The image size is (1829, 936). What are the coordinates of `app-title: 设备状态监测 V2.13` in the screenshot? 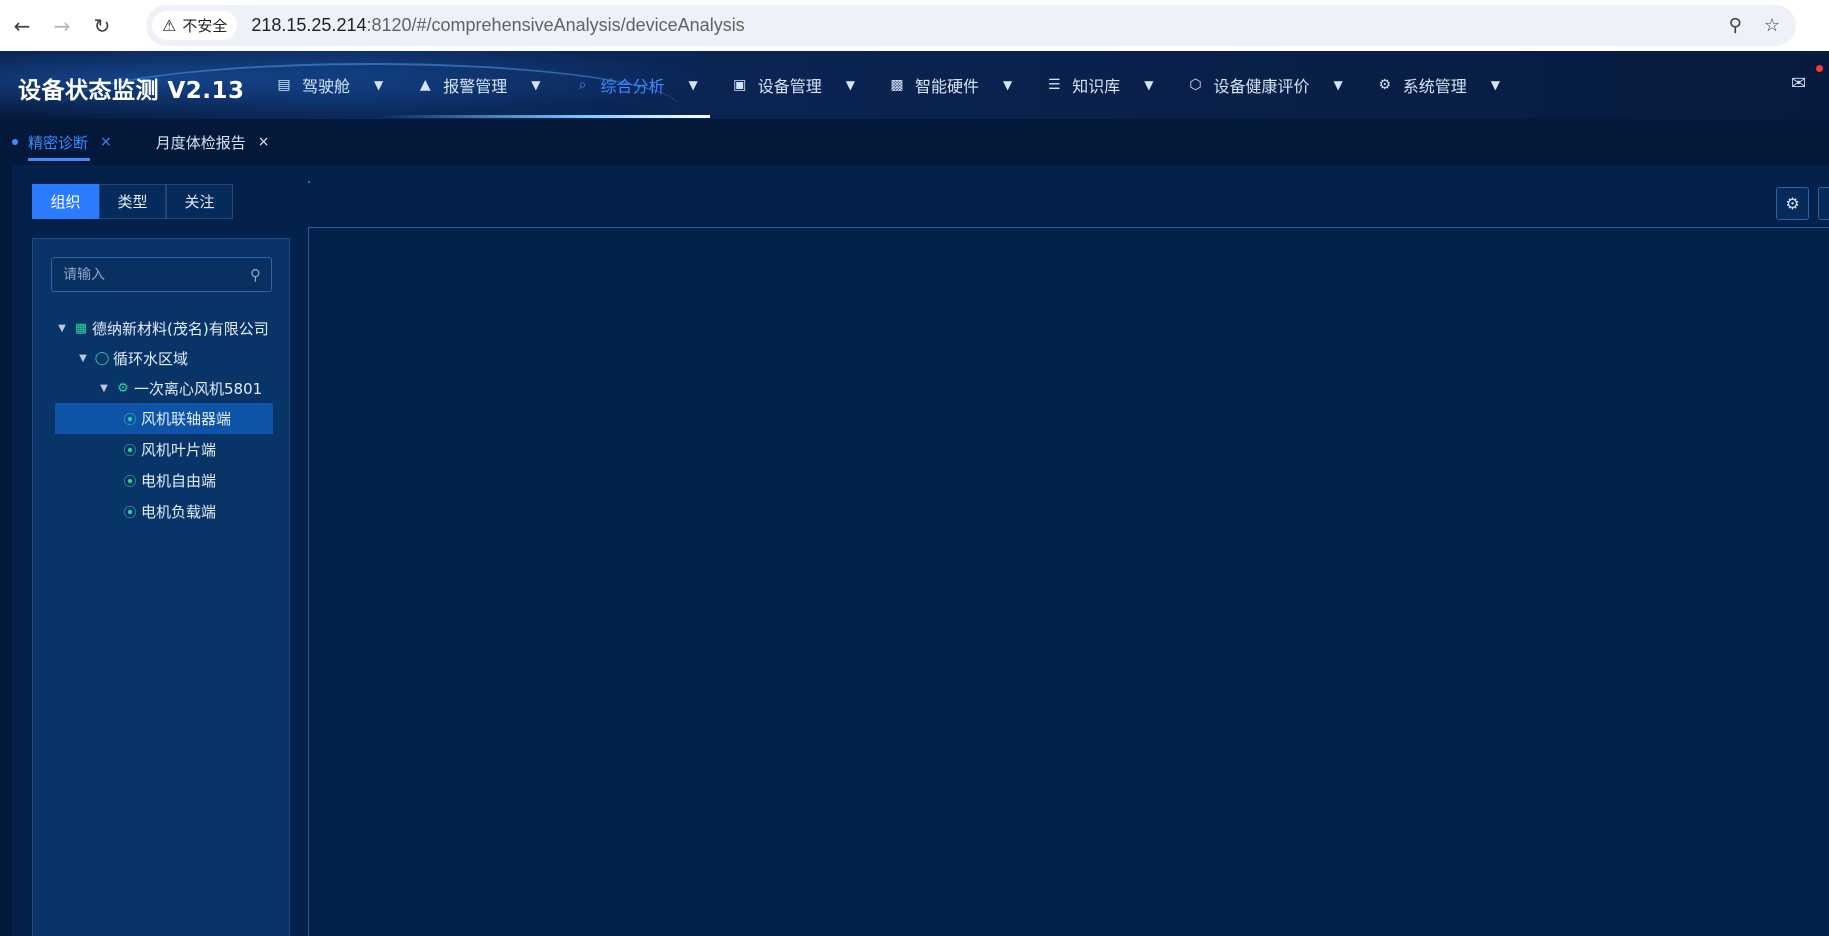 It's located at (131, 91).